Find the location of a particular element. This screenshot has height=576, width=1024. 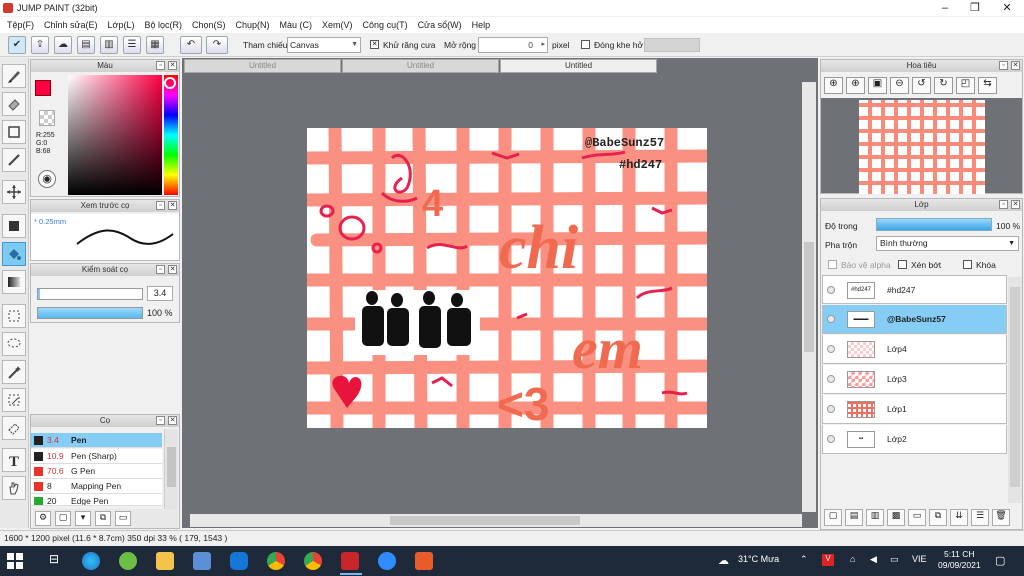

merge-down-icon: ⇊ is located at coordinates (959, 517).